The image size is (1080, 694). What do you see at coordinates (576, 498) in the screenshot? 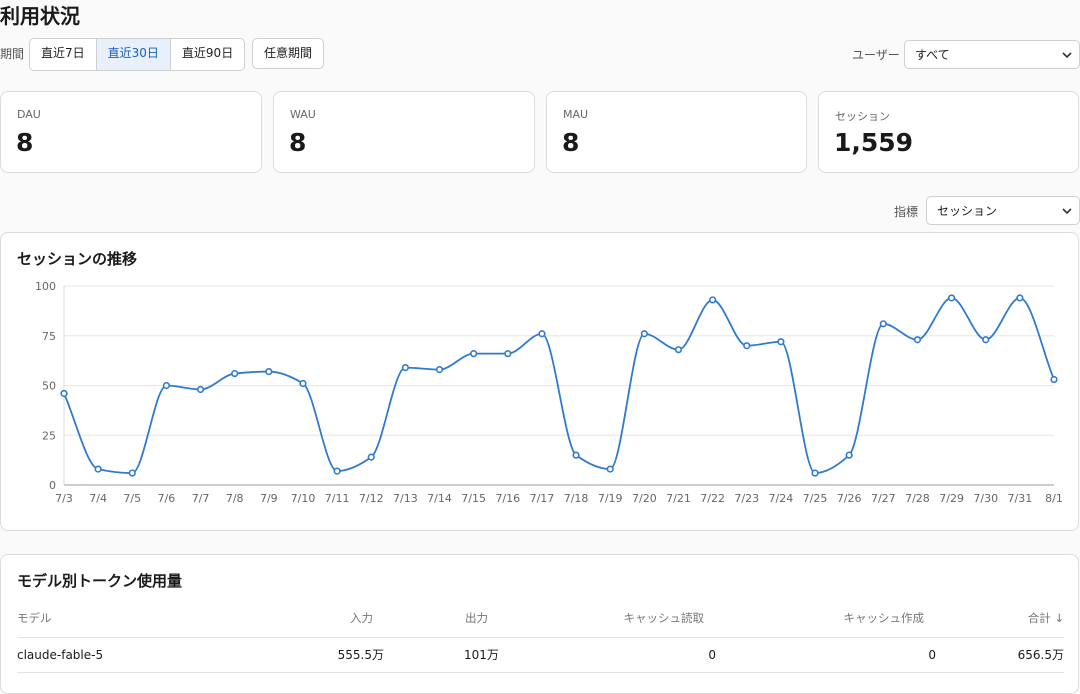
I see `x-tick-label: 7/18` at bounding box center [576, 498].